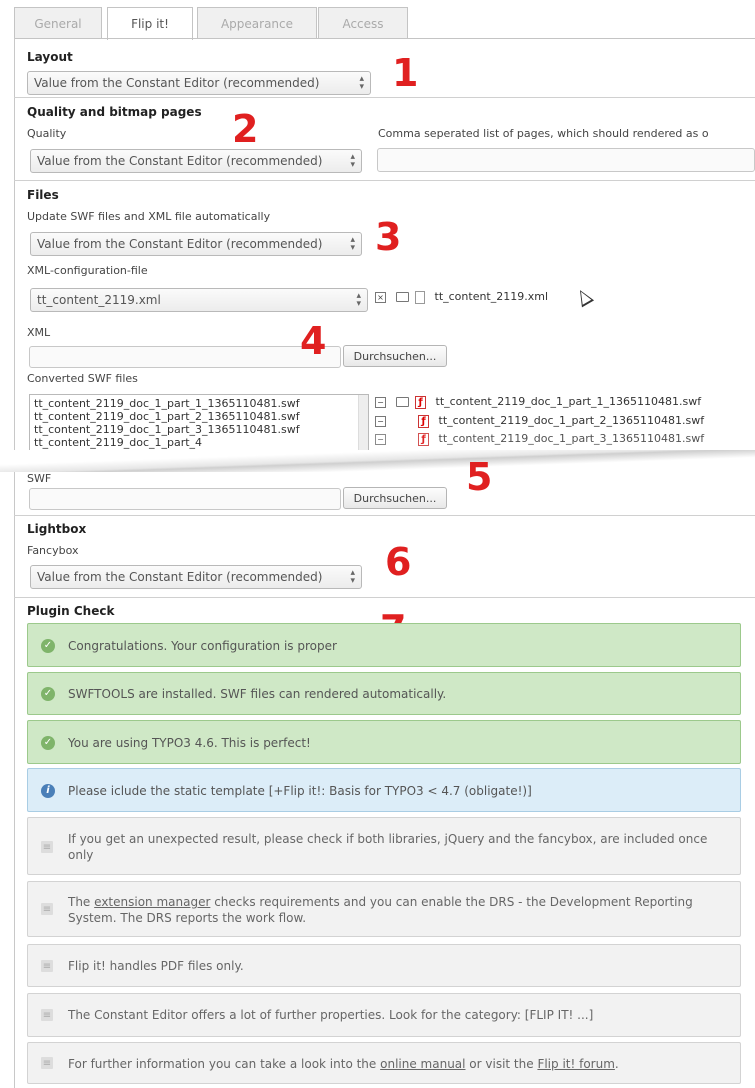 The image size is (755, 1088). I want to click on lightbox-heading: Lightbox, so click(57, 529).